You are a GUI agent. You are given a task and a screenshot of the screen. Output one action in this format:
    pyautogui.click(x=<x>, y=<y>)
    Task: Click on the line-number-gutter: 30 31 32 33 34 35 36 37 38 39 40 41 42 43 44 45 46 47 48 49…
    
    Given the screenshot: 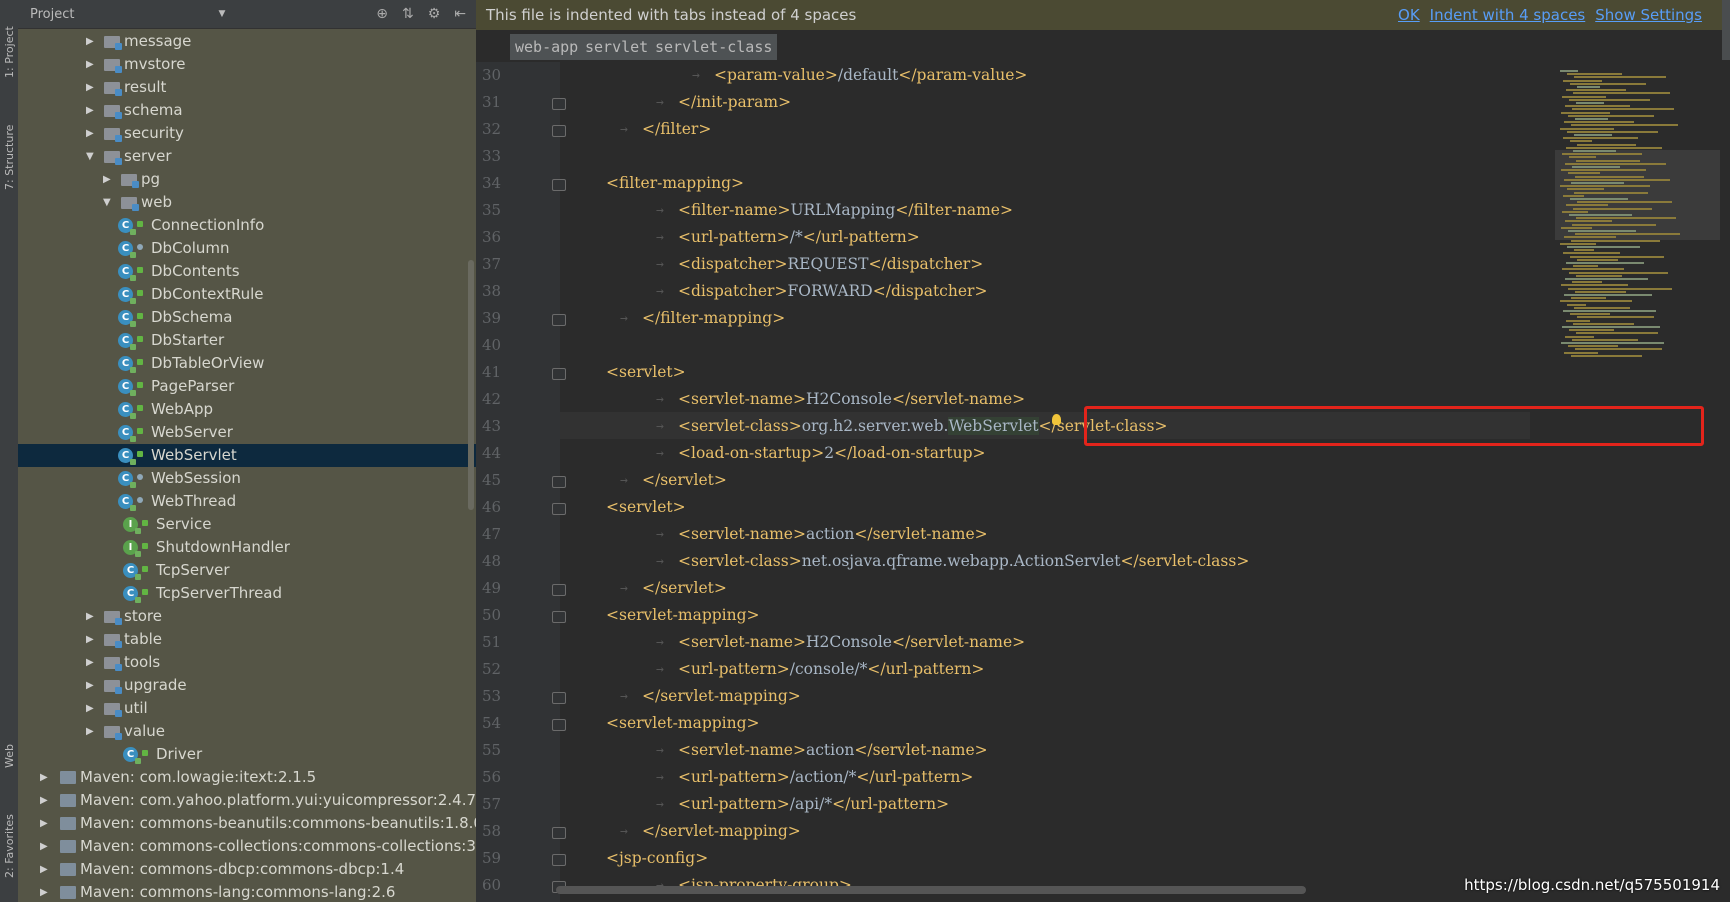 What is the action you would take?
    pyautogui.click(x=521, y=482)
    